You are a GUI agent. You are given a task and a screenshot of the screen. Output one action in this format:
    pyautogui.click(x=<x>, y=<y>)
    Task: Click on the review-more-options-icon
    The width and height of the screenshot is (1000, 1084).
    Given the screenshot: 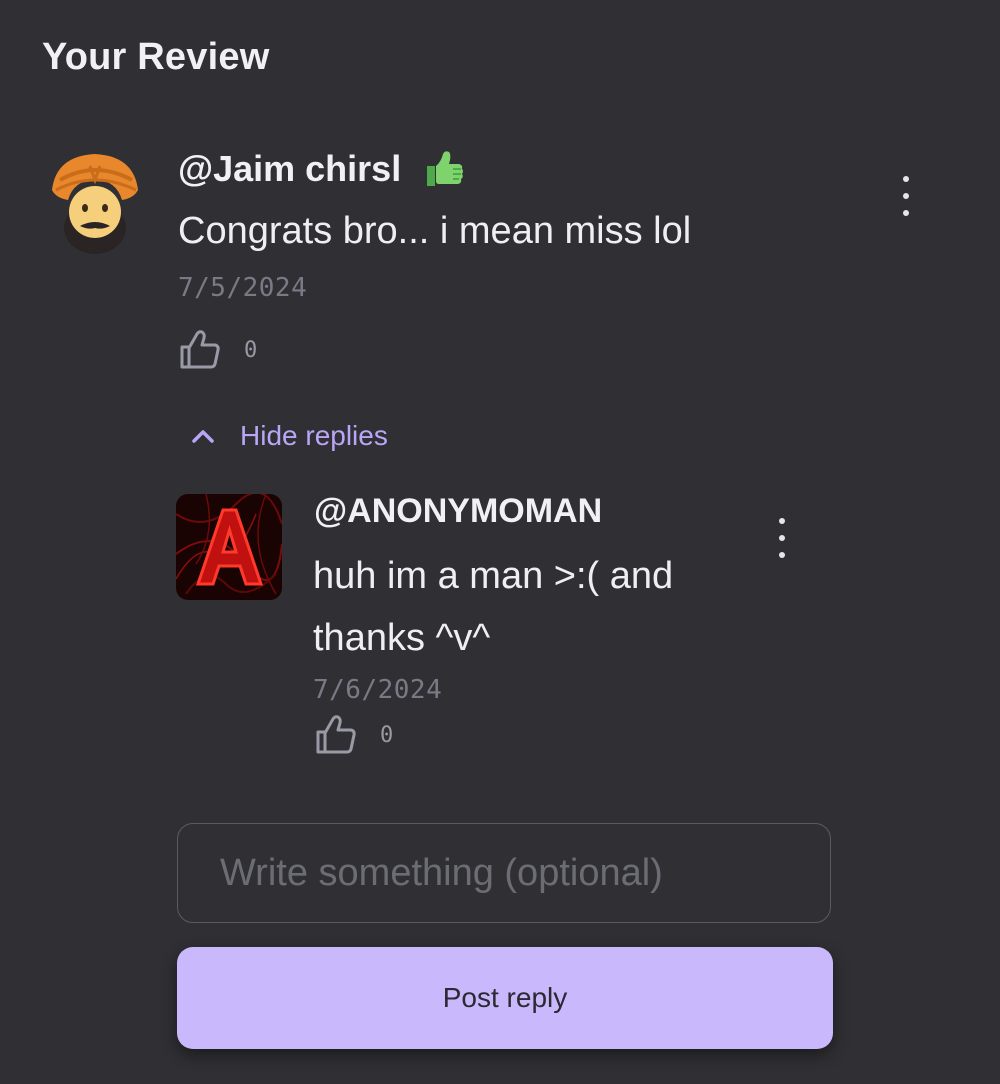 What is the action you would take?
    pyautogui.click(x=906, y=196)
    